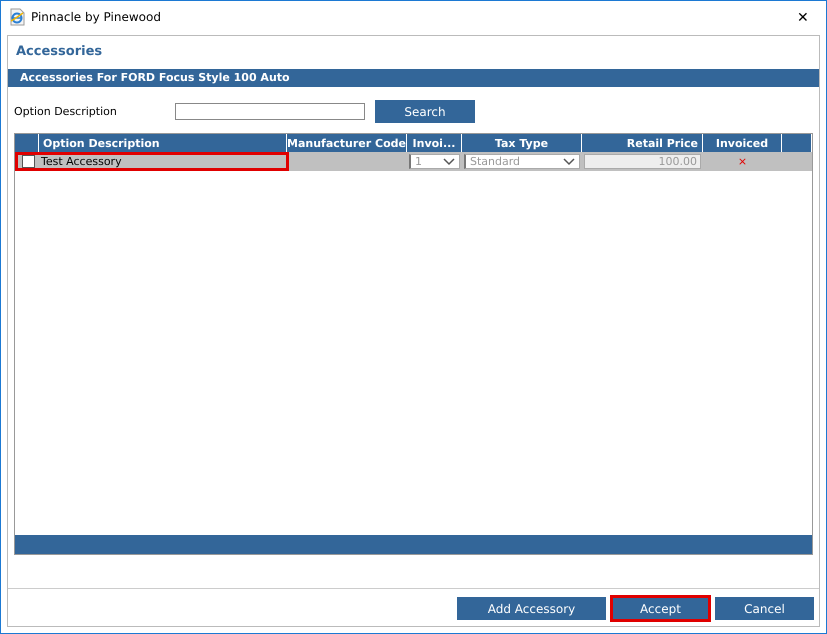  What do you see at coordinates (96, 17) in the screenshot?
I see `window-title: Pinnacle by Pinewood` at bounding box center [96, 17].